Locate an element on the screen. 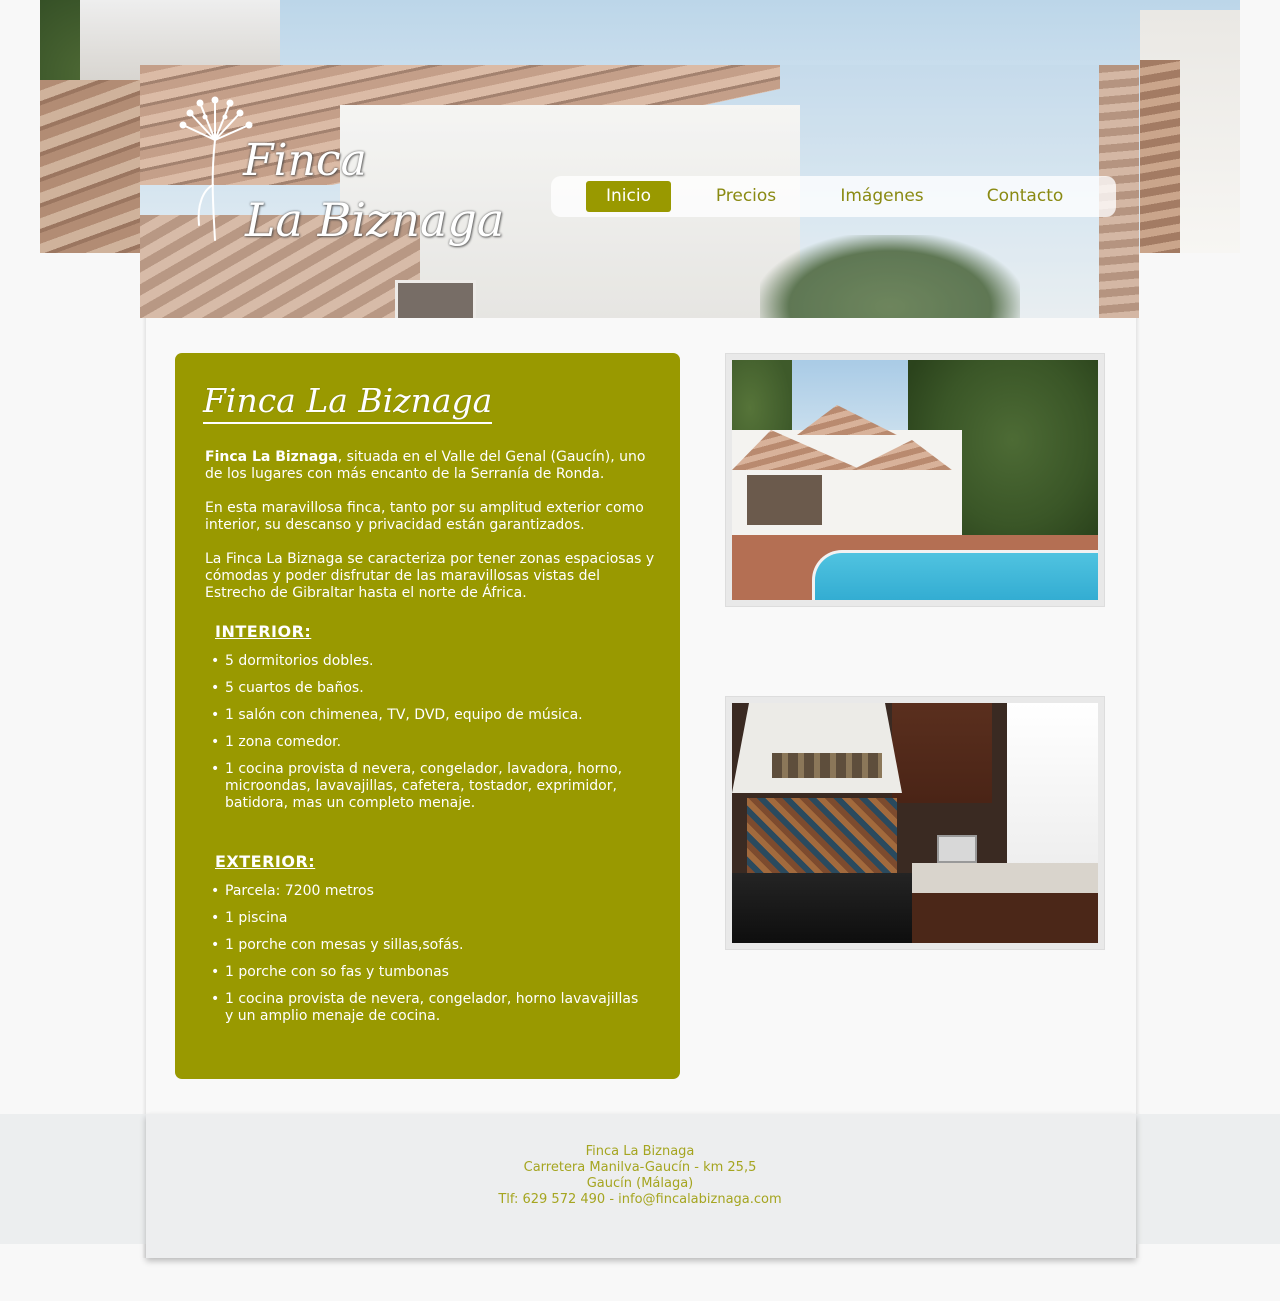 This screenshot has width=1280, height=1301. intro-bold-name: Finca La Biznaga is located at coordinates (271, 457).